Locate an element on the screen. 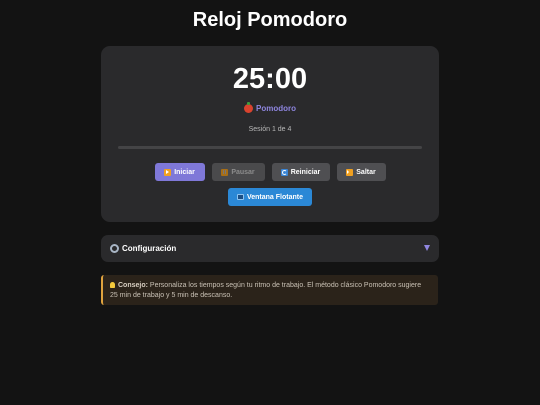  skip-button: Saltar is located at coordinates (361, 172).